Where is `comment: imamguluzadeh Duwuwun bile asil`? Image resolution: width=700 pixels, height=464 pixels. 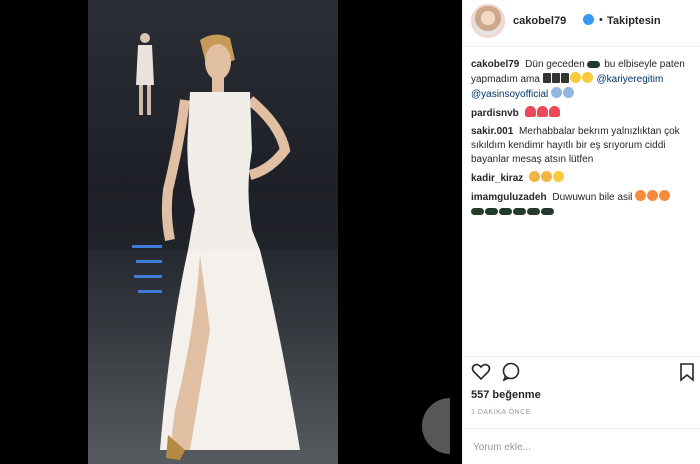 comment: imamguluzadeh Duwuwun bile asil is located at coordinates (584, 204).